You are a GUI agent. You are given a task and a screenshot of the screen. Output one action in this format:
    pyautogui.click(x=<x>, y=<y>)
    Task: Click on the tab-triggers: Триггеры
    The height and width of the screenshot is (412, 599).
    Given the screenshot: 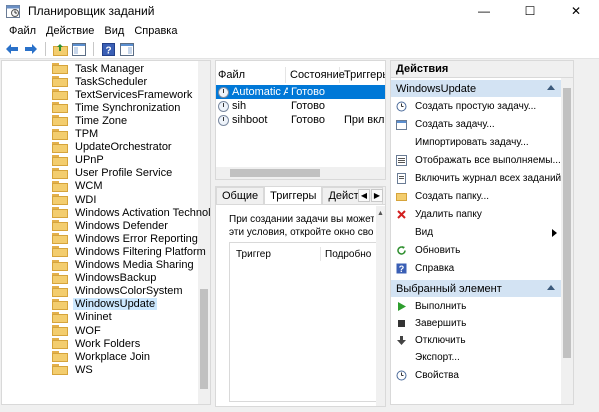 What is the action you would take?
    pyautogui.click(x=293, y=195)
    